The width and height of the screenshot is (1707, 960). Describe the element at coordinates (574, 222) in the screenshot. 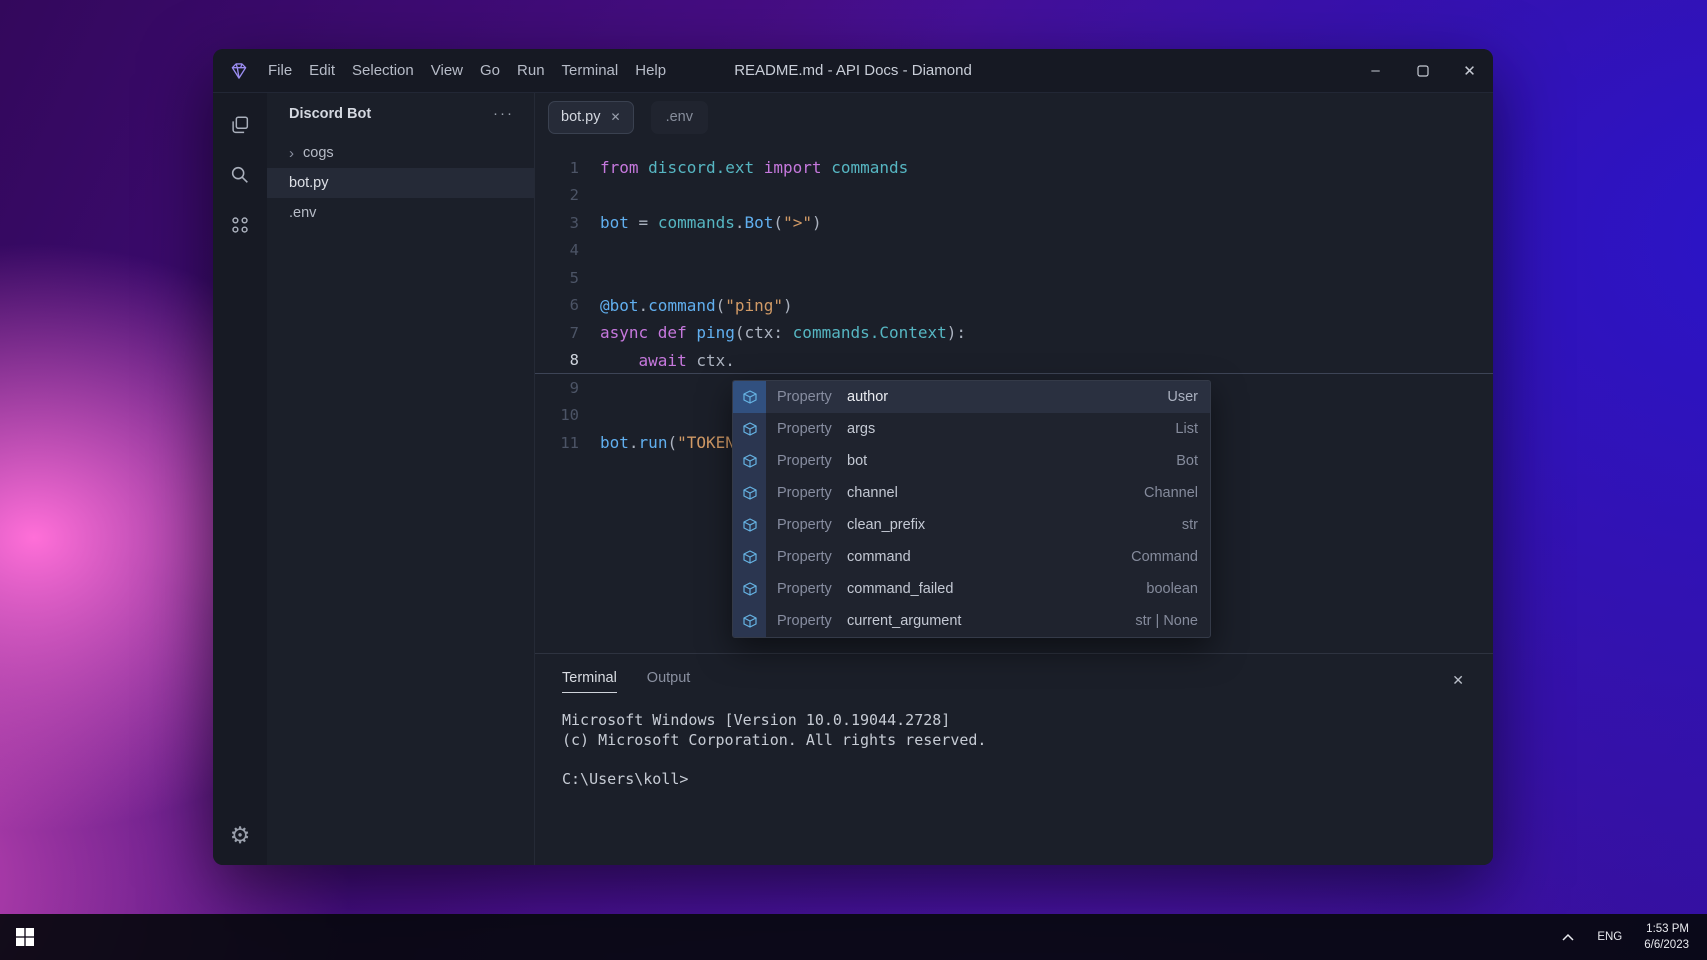

I see `line-number: 3` at that location.